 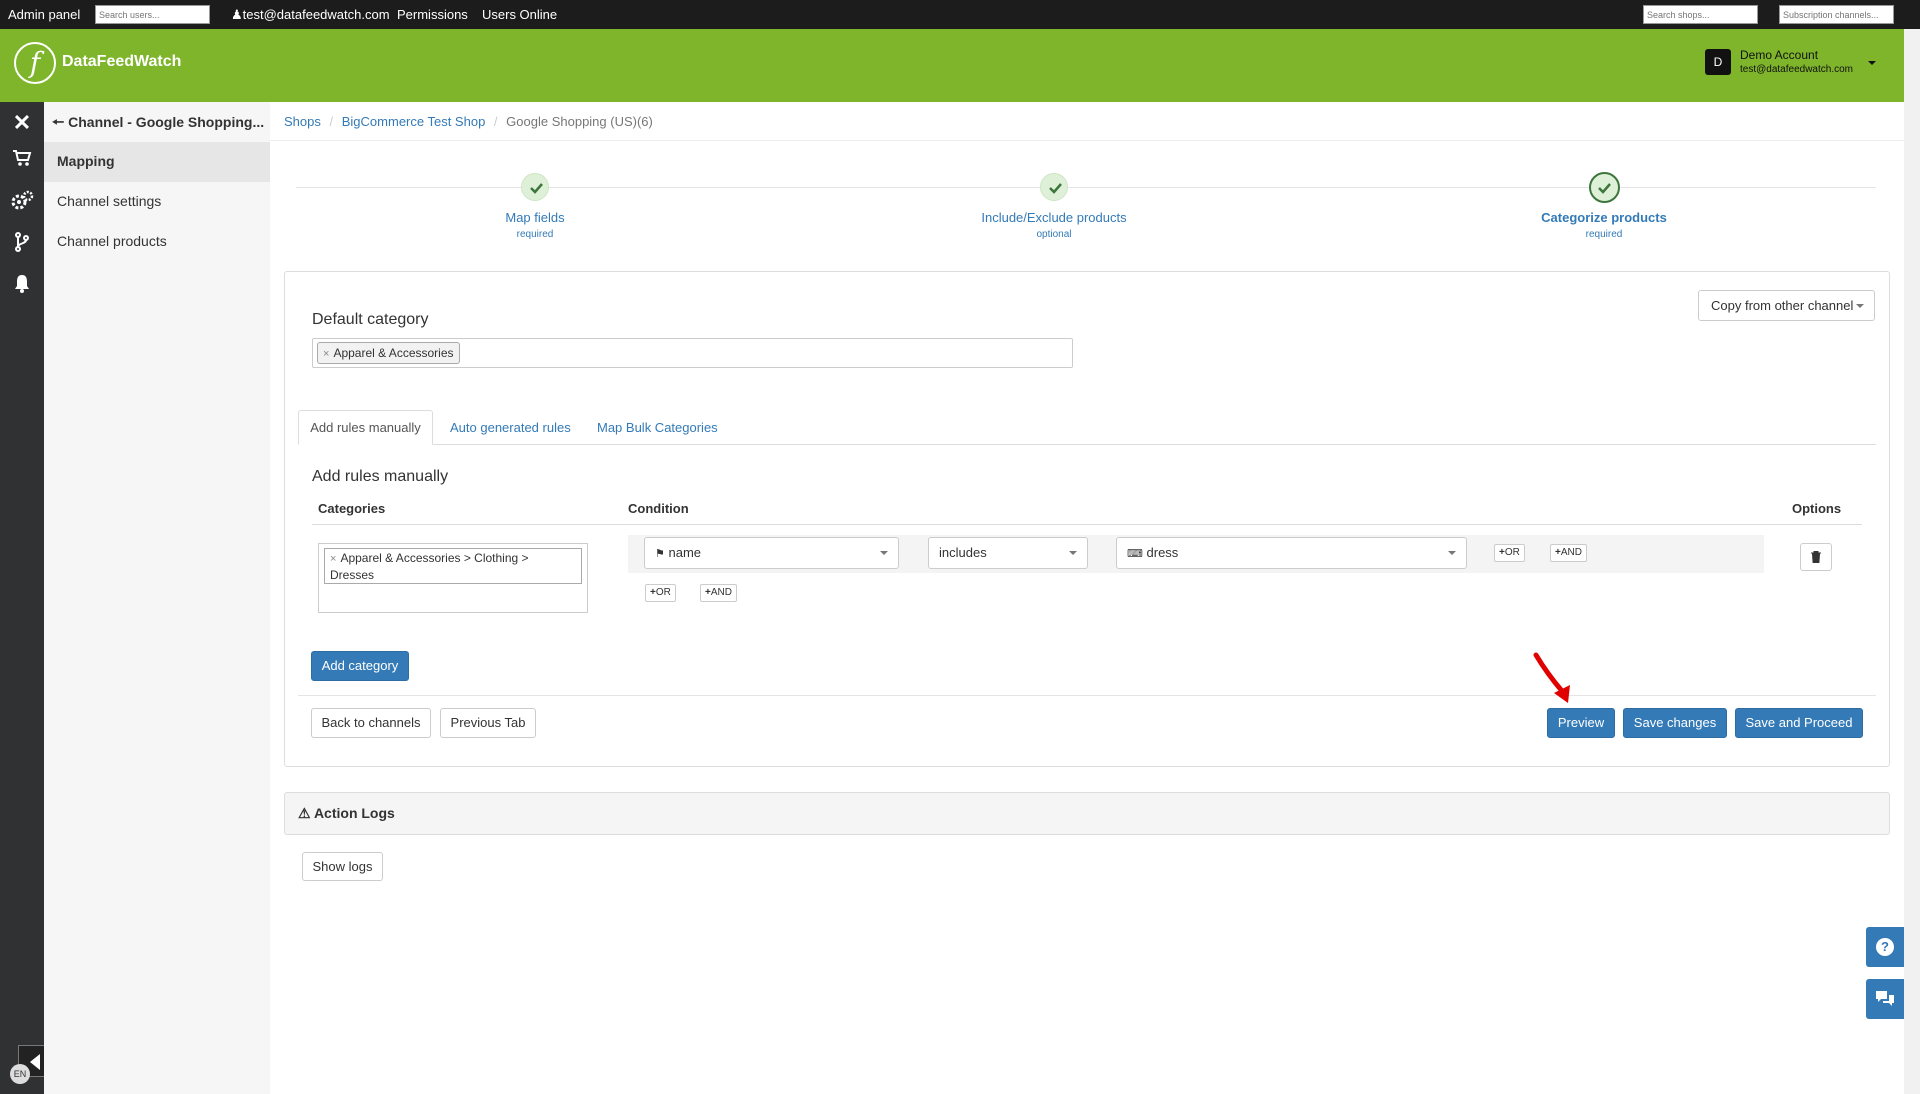 What do you see at coordinates (1786, 305) in the screenshot?
I see `copy-from-channel-dropdown: Copy from other channel` at bounding box center [1786, 305].